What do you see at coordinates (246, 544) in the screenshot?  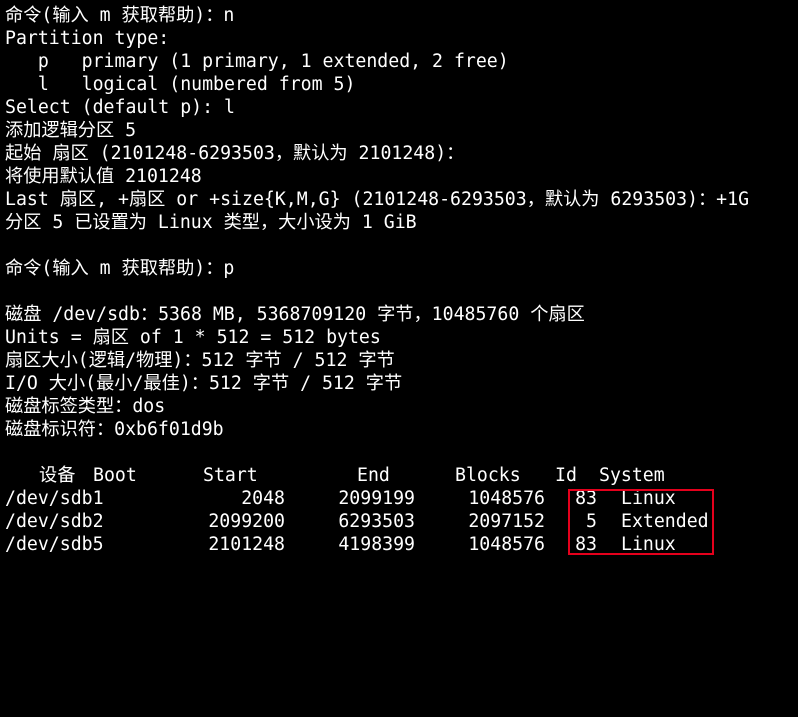 I see `partition-start: 2101248` at bounding box center [246, 544].